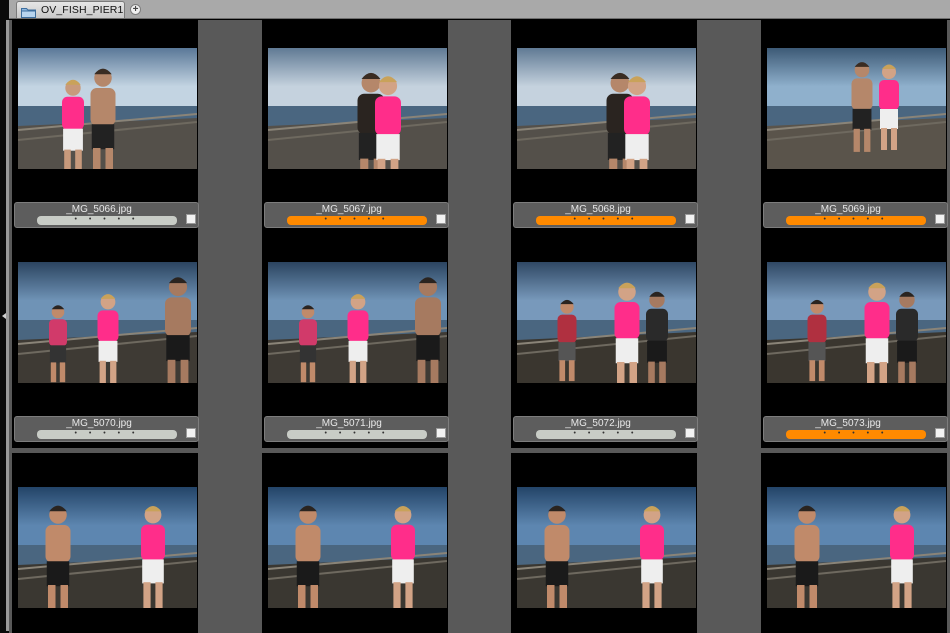 The height and width of the screenshot is (633, 950). I want to click on thumbnail-info-bar: _MG_5070.jpg • • • • •, so click(106, 429).